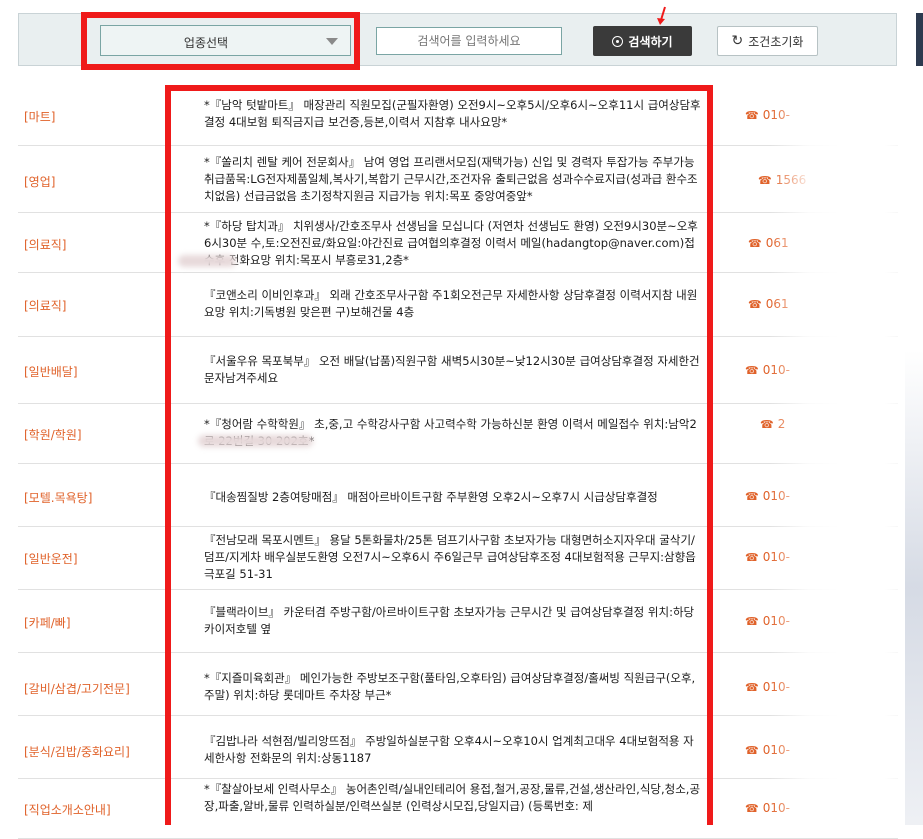  Describe the element at coordinates (776, 41) in the screenshot. I see `reset-button-label: 조건초기화` at that location.